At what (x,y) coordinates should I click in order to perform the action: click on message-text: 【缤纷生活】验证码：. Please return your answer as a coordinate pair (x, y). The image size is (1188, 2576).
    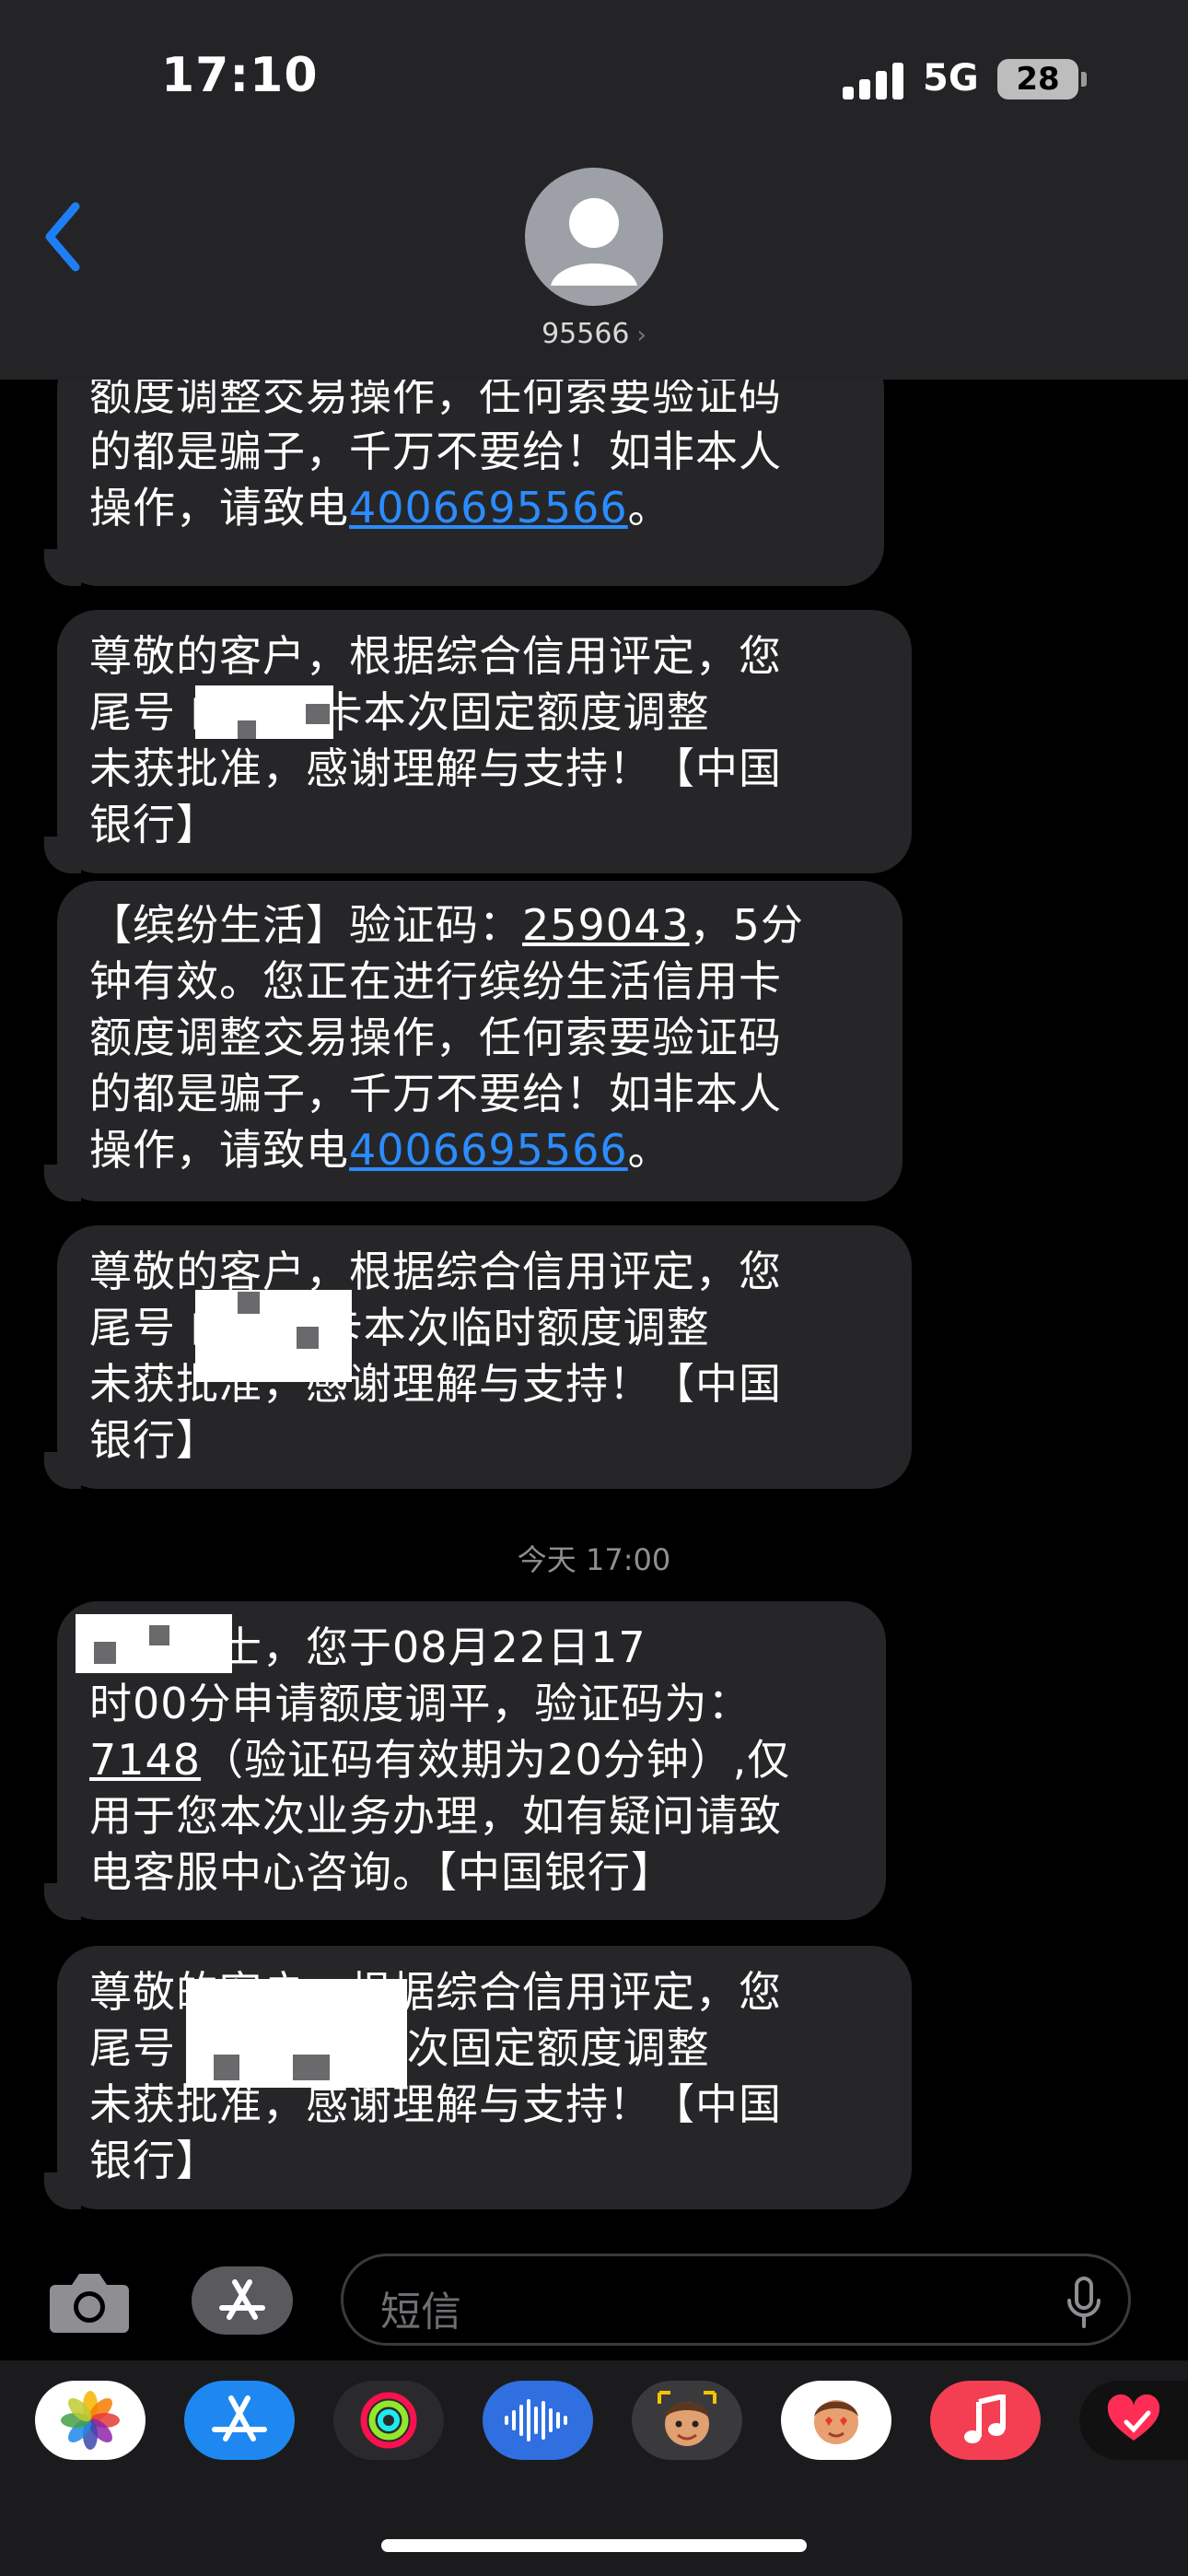
    Looking at the image, I should click on (305, 925).